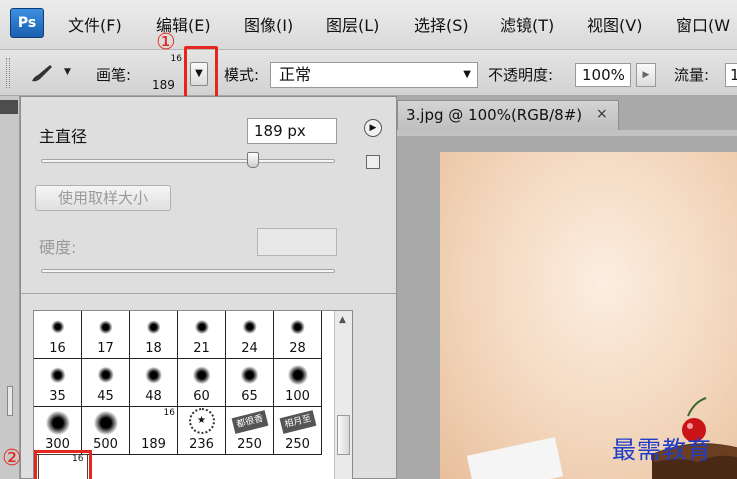  I want to click on preset-size-label: 16, so click(57, 348).